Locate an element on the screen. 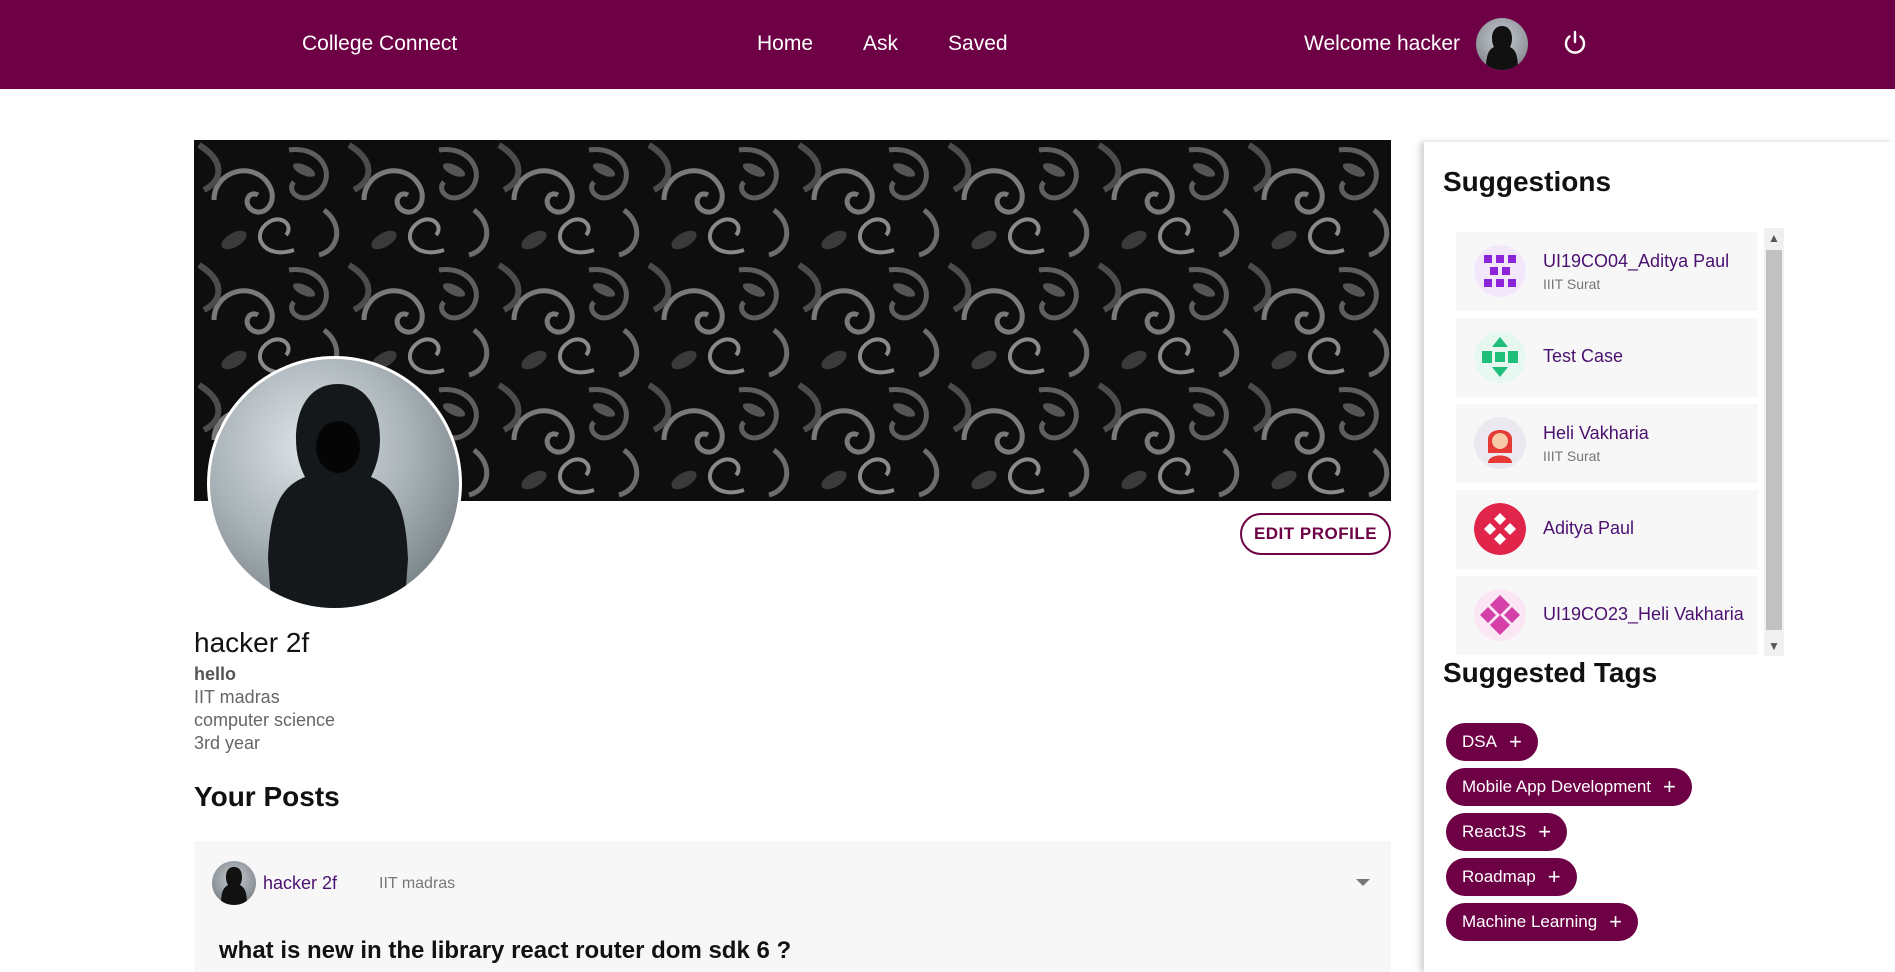 This screenshot has width=1895, height=972. female-avatar-icon is located at coordinates (1500, 443).